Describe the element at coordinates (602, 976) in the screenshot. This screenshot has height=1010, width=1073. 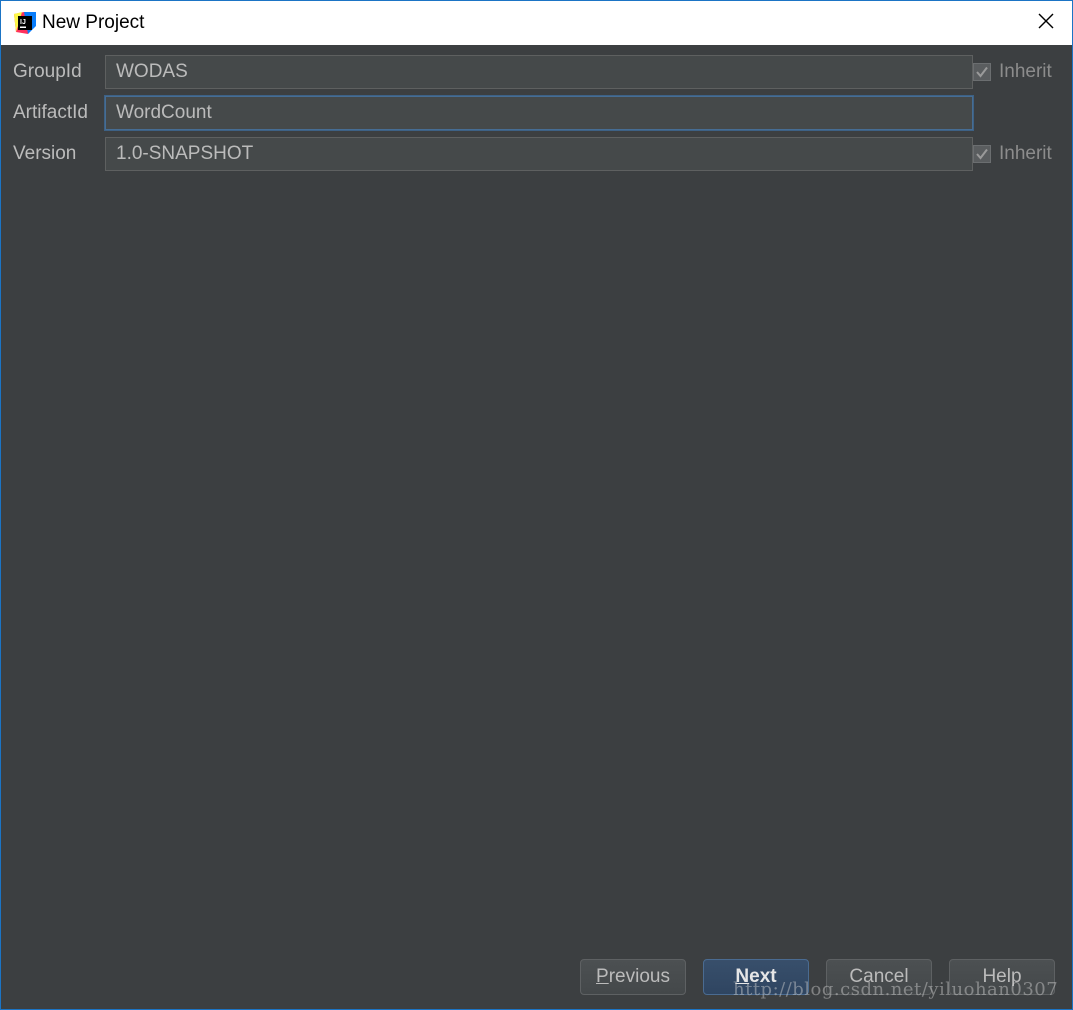
I see `previous-mnemonic: P` at that location.